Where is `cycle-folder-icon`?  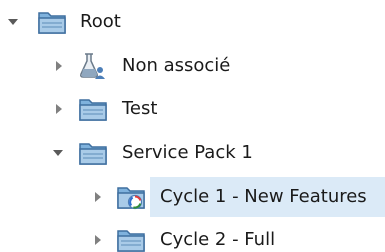
cycle-folder-icon is located at coordinates (131, 197).